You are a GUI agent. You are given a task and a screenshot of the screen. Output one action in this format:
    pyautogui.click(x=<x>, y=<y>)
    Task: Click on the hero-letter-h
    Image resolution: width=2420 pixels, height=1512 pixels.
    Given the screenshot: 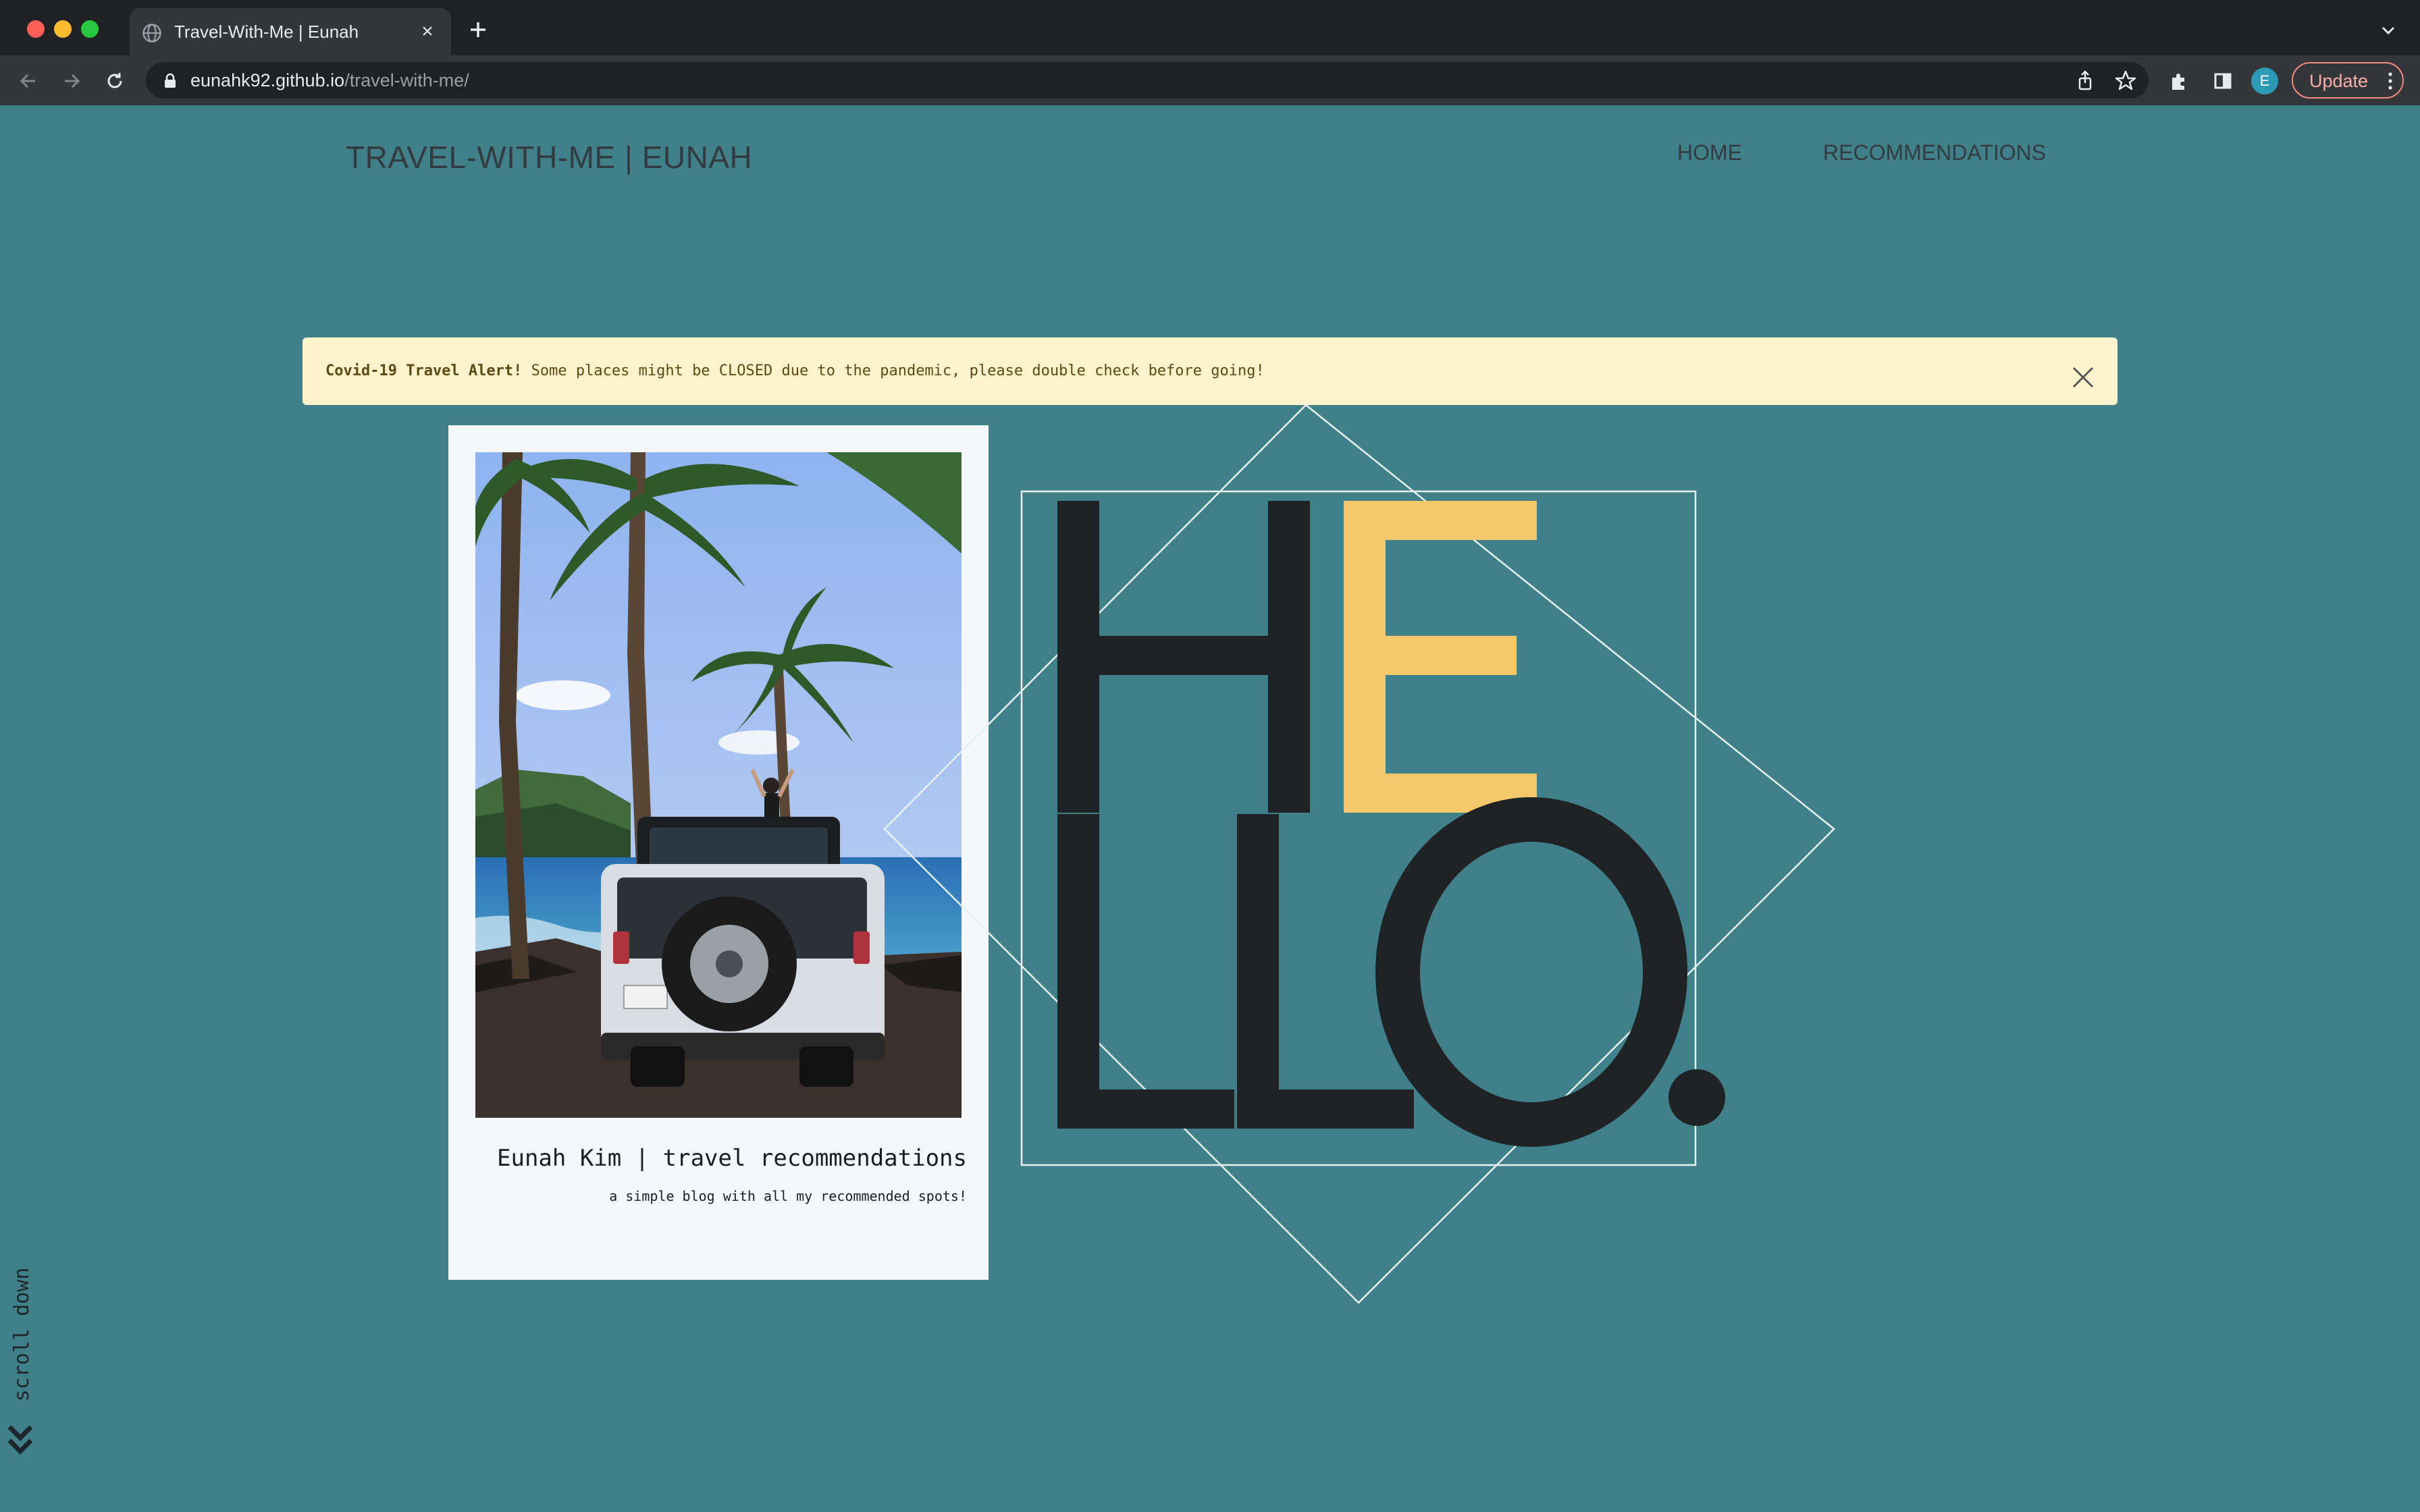 What is the action you would take?
    pyautogui.click(x=1183, y=657)
    